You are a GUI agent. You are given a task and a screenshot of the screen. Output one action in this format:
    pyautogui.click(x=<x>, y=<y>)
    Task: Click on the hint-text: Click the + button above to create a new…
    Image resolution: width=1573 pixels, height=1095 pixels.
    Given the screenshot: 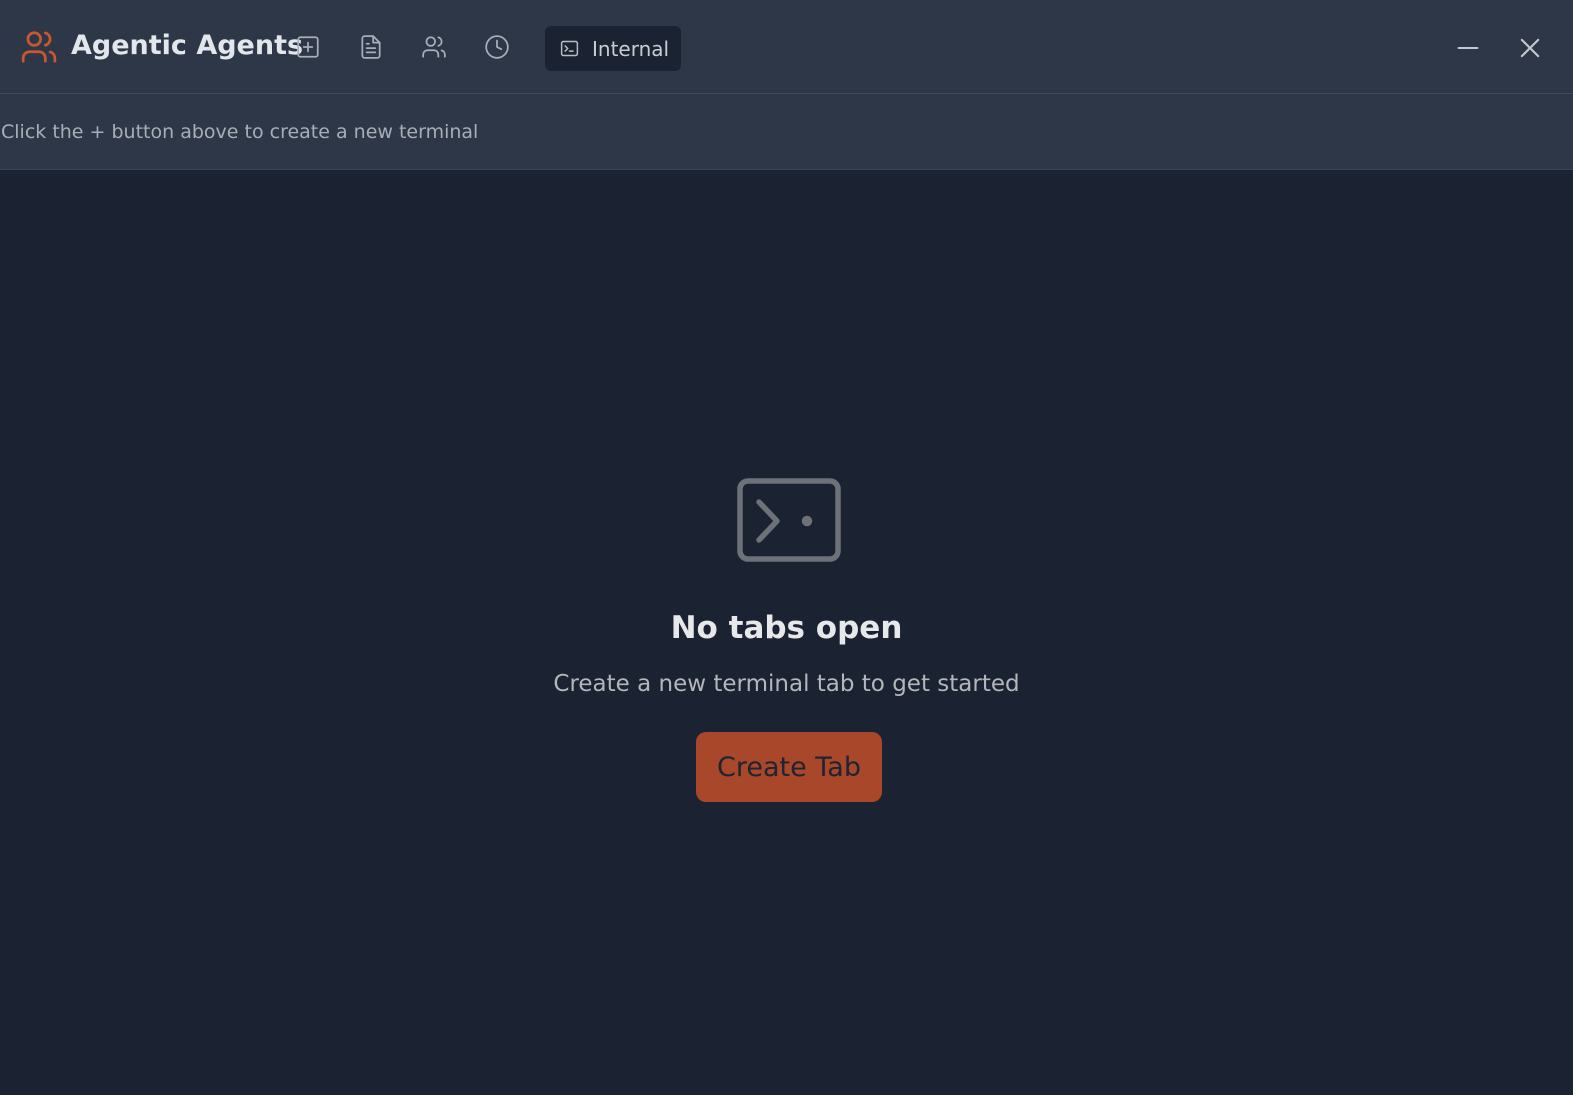 What is the action you would take?
    pyautogui.click(x=240, y=132)
    